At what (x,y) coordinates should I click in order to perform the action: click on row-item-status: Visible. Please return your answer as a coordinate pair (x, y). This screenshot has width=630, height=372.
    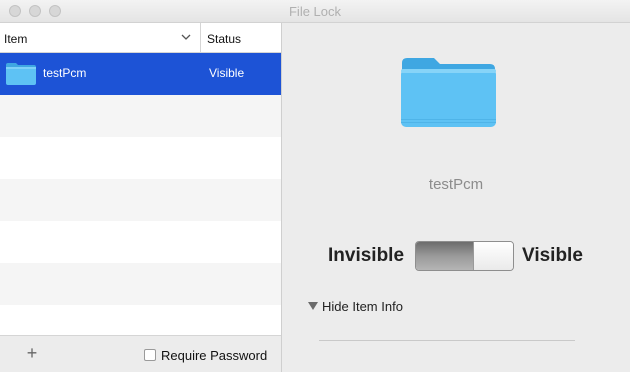
    Looking at the image, I should click on (227, 73).